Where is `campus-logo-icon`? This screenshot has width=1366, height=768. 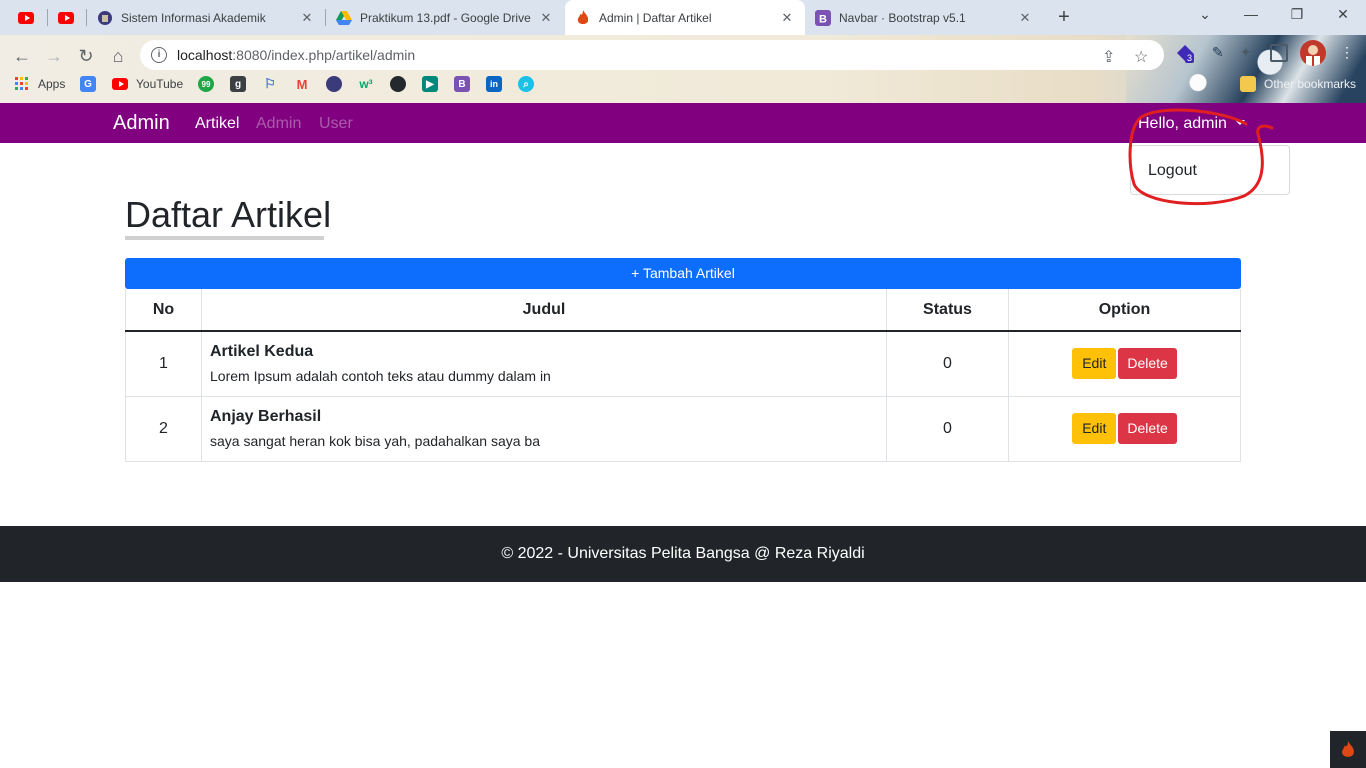 campus-logo-icon is located at coordinates (105, 18).